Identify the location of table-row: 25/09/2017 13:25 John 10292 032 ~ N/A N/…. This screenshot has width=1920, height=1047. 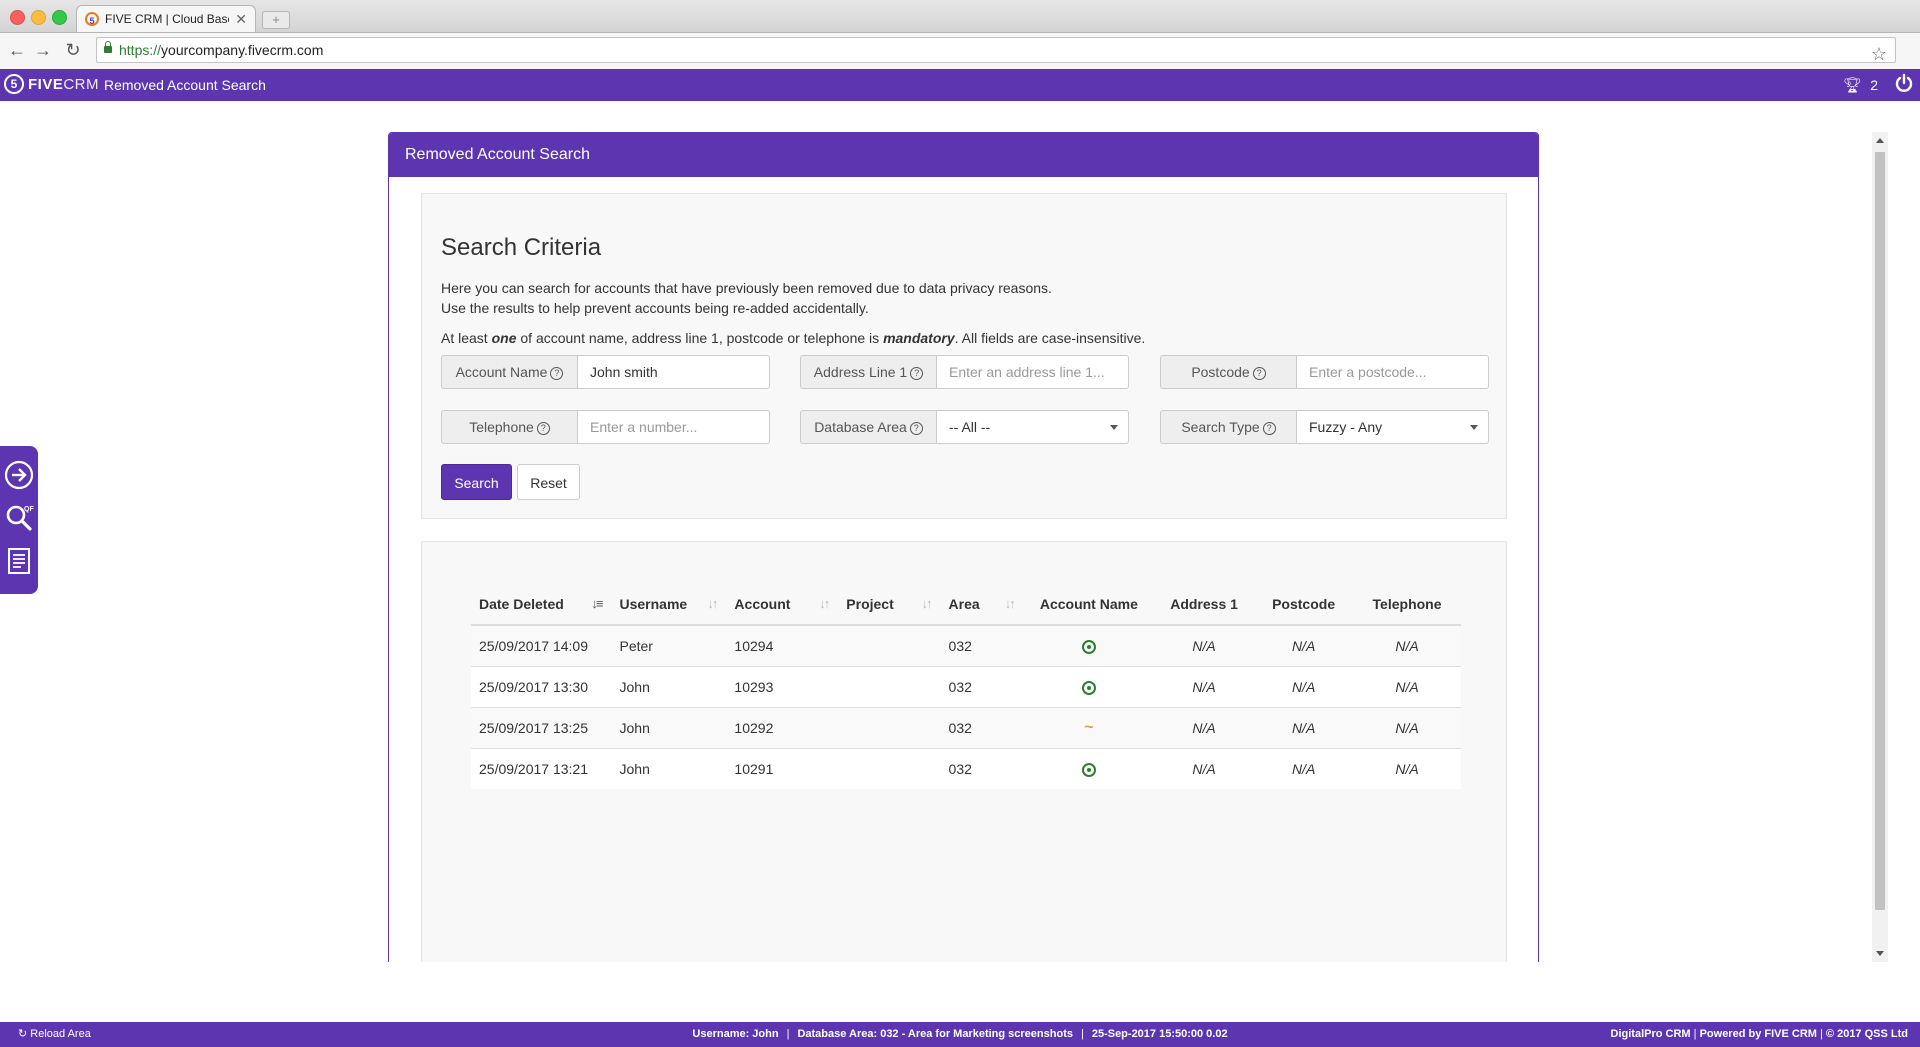
(966, 728).